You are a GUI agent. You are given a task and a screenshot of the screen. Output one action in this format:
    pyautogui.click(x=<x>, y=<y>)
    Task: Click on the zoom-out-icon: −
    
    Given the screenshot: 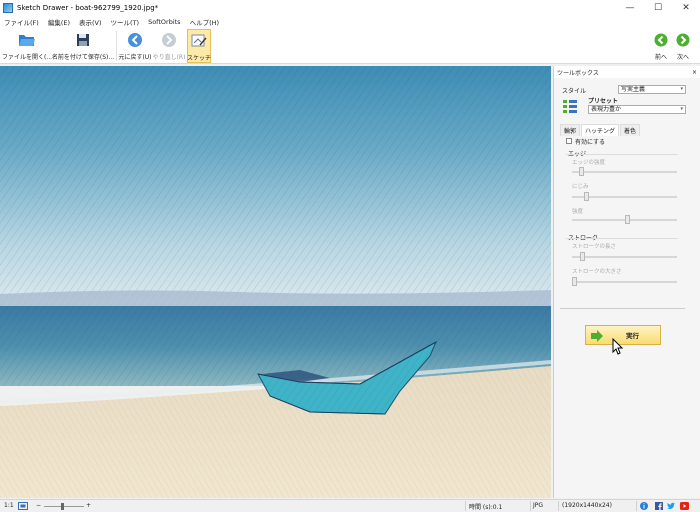 What is the action you would take?
    pyautogui.click(x=38, y=505)
    